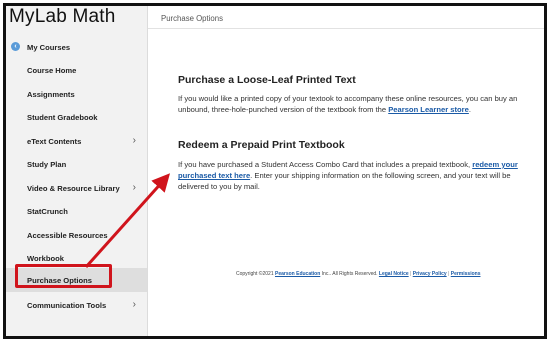  Describe the element at coordinates (267, 80) in the screenshot. I see `loose-leaf-heading: Purchase a Loose-Leaf Printed Text` at that location.